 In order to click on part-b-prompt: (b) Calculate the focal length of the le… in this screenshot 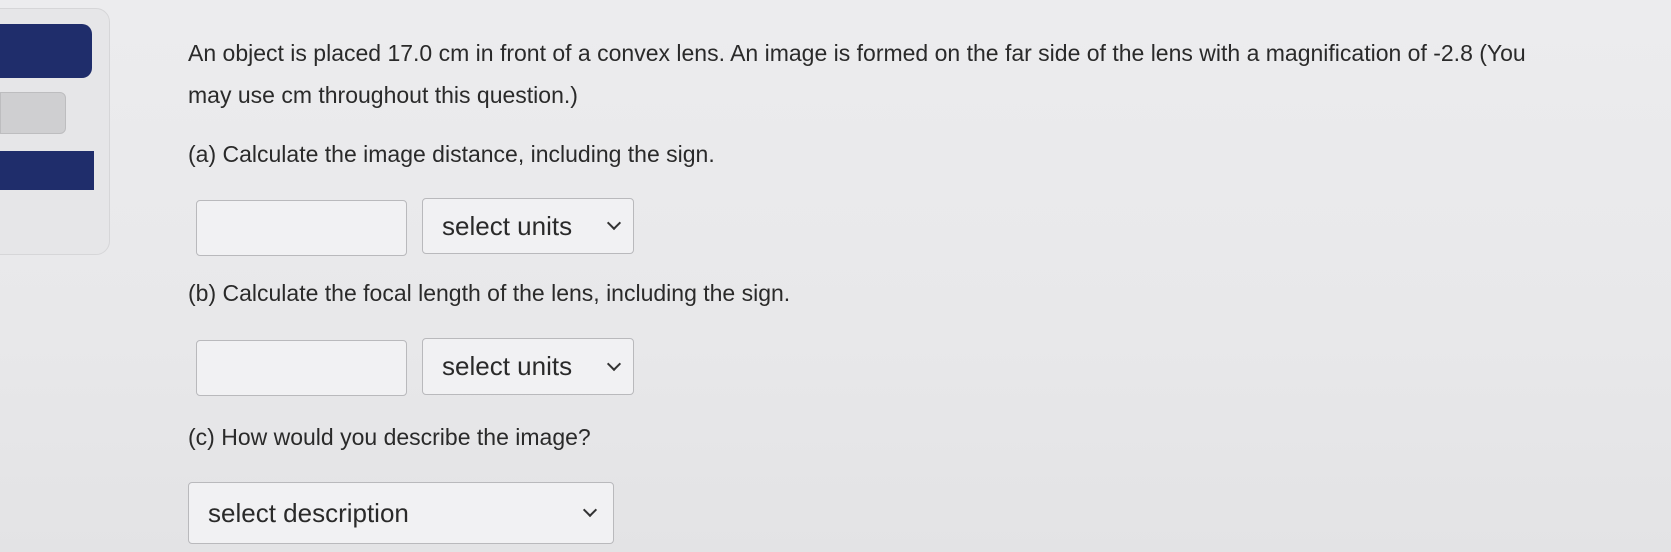, I will do `click(489, 293)`.